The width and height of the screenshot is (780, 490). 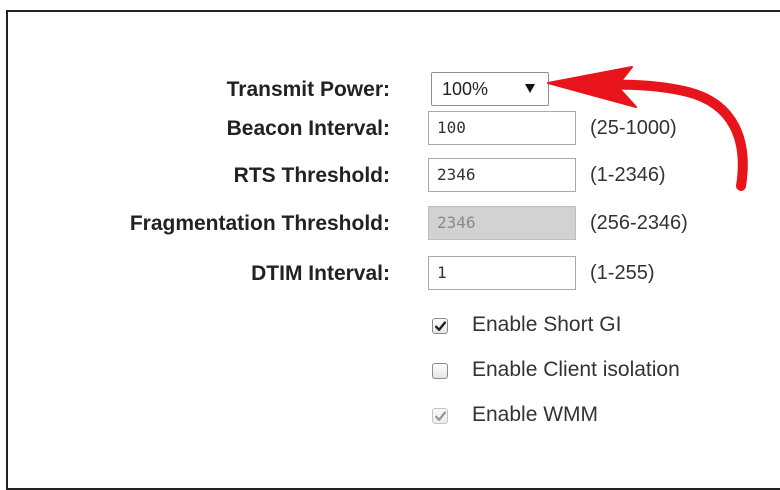 What do you see at coordinates (530, 88) in the screenshot?
I see `chevron-down-icon` at bounding box center [530, 88].